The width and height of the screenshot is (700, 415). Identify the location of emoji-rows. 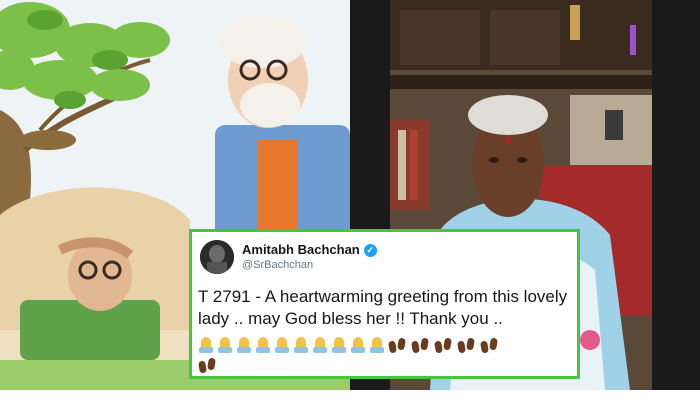
(388, 355).